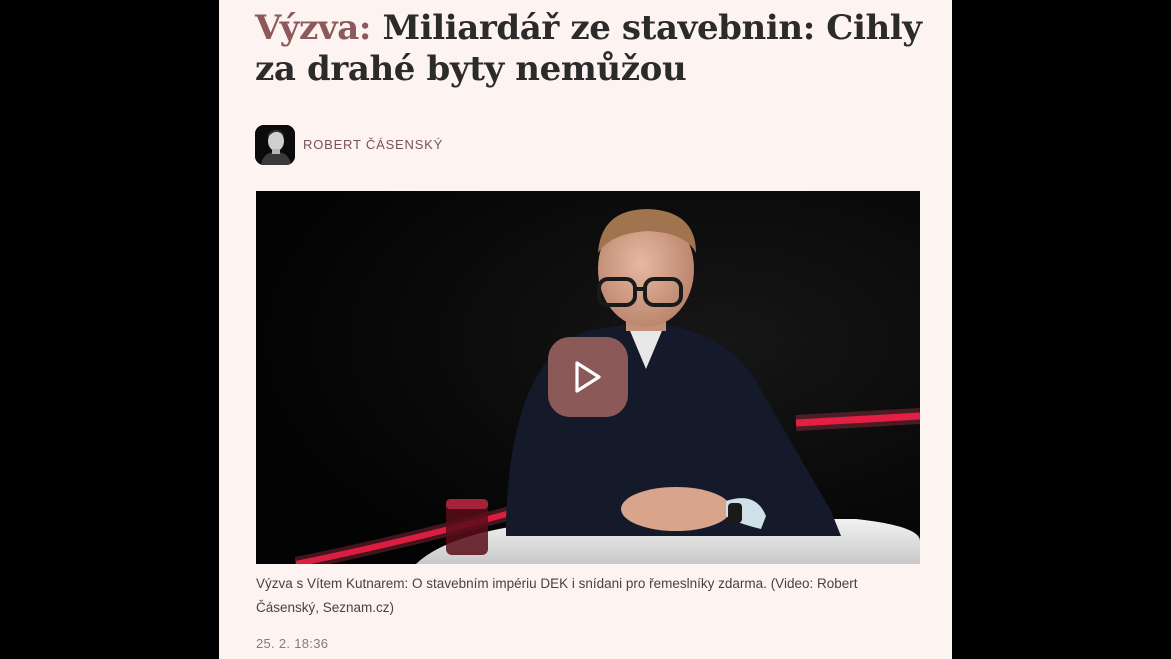 The width and height of the screenshot is (1171, 659). I want to click on publish-timestamp: 25. 2. 18:36, so click(292, 643).